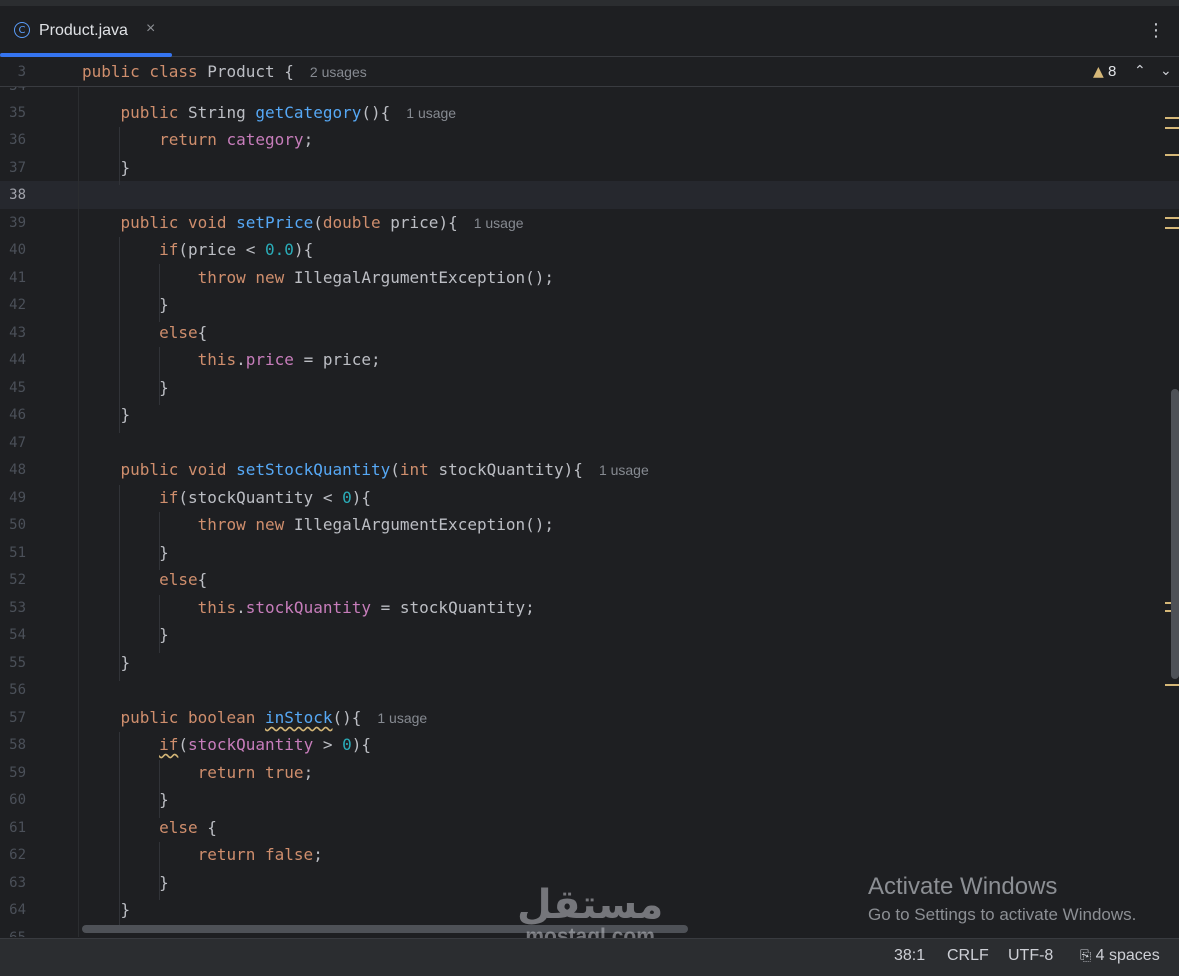 Image resolution: width=1179 pixels, height=976 pixels. Describe the element at coordinates (17, 690) in the screenshot. I see `line-number: 56` at that location.